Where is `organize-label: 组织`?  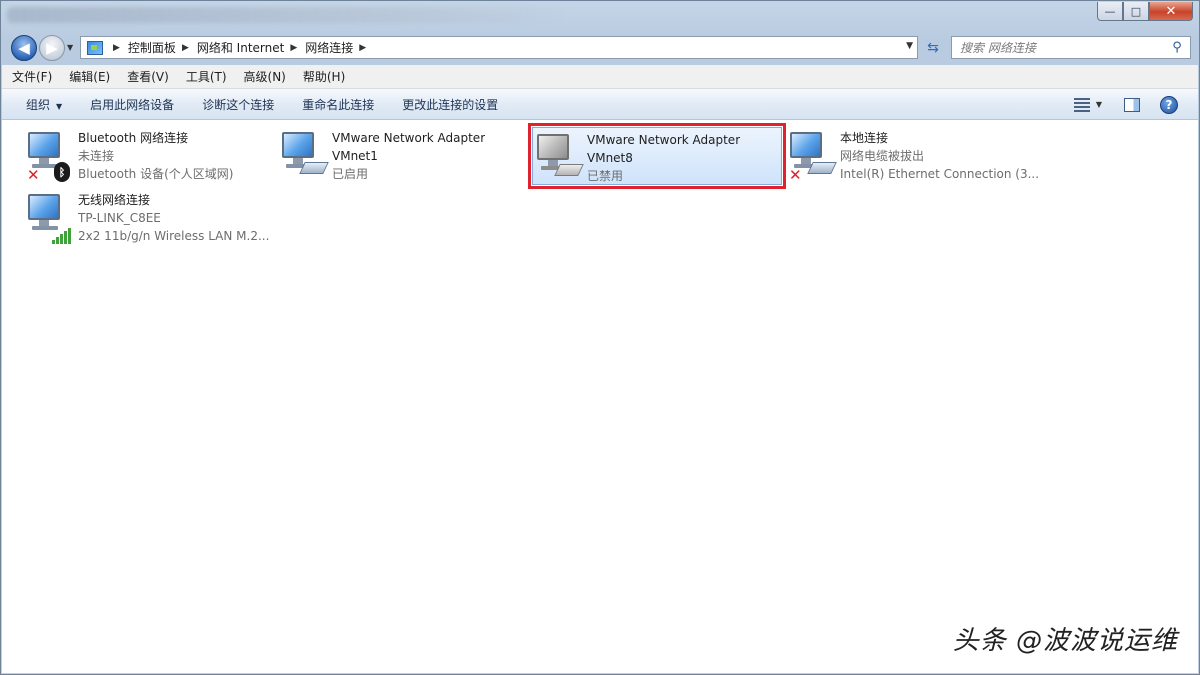 organize-label: 组织 is located at coordinates (38, 104).